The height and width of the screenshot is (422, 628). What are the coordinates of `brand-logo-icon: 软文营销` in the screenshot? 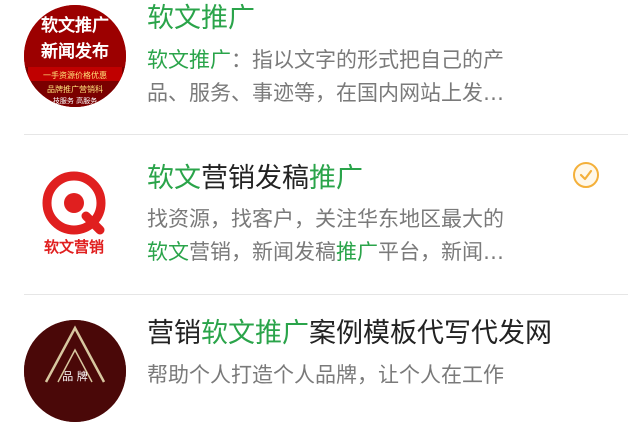 It's located at (74, 213).